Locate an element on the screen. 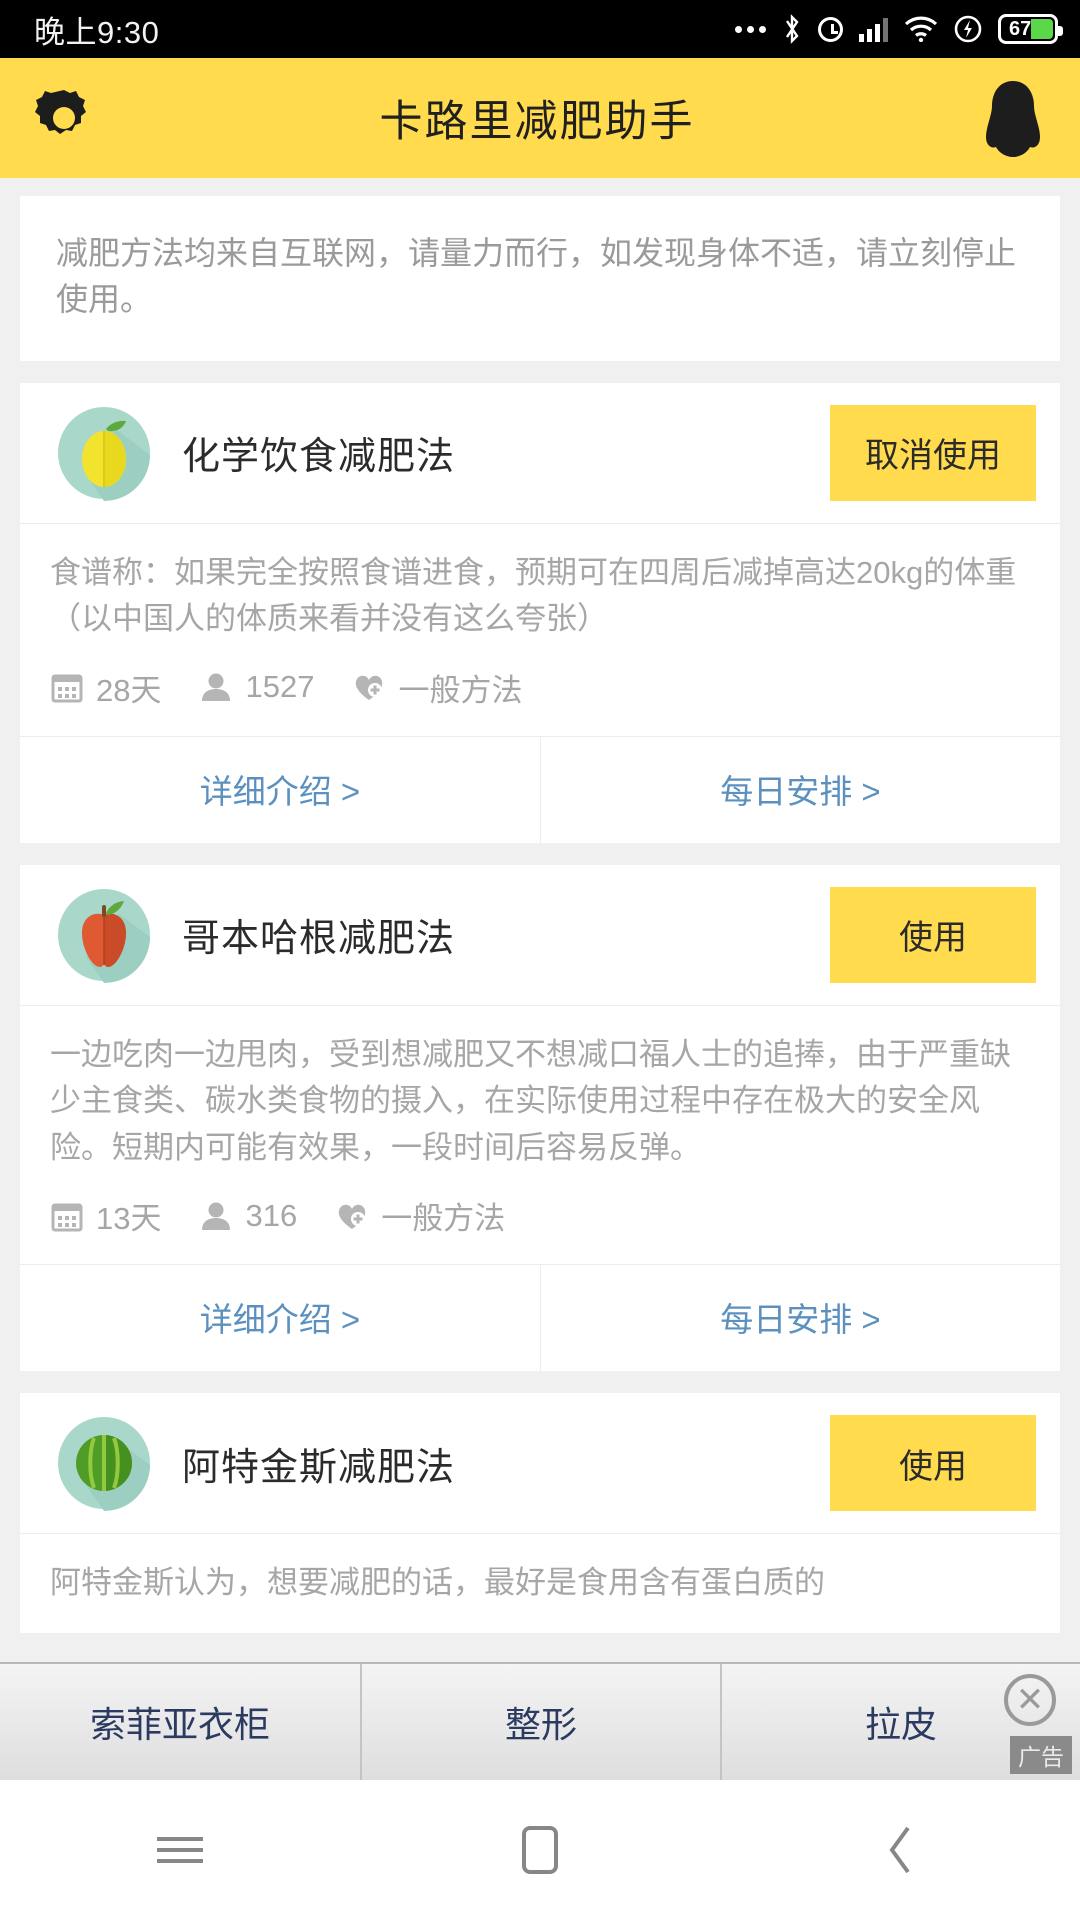  ad-item: 整形 is located at coordinates (540, 1722).